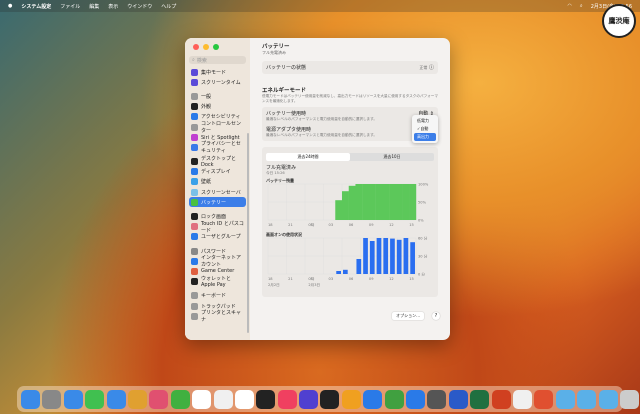 The height and width of the screenshot is (414, 640). What do you see at coordinates (168, 6) in the screenshot?
I see `menu-5: ヘルプ` at bounding box center [168, 6].